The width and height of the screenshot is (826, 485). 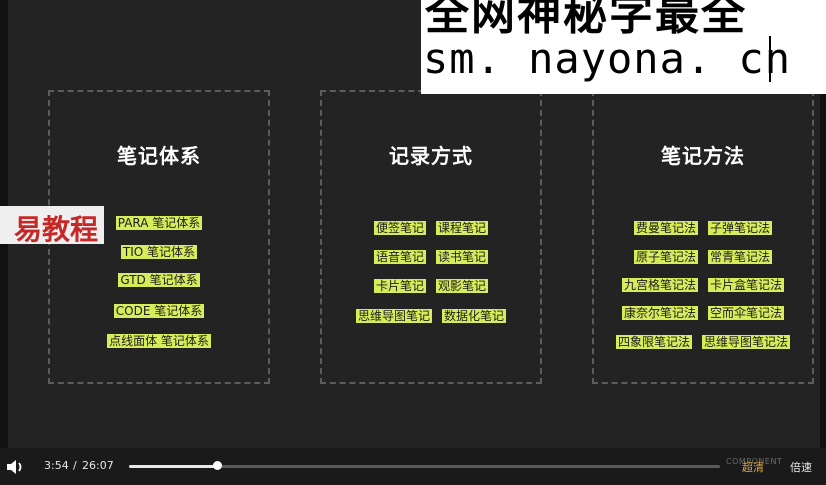 I want to click on speed-button: 倍速, so click(x=801, y=467).